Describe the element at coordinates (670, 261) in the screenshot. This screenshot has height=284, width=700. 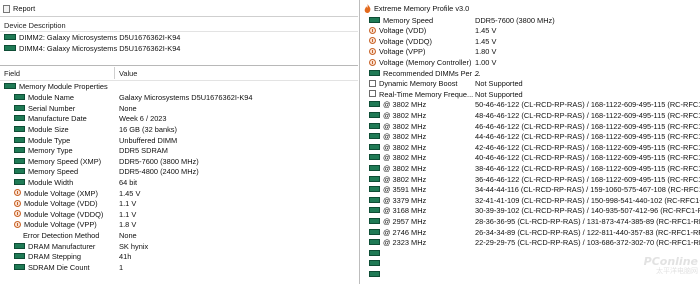
I see `watermark-logo: PConline` at that location.